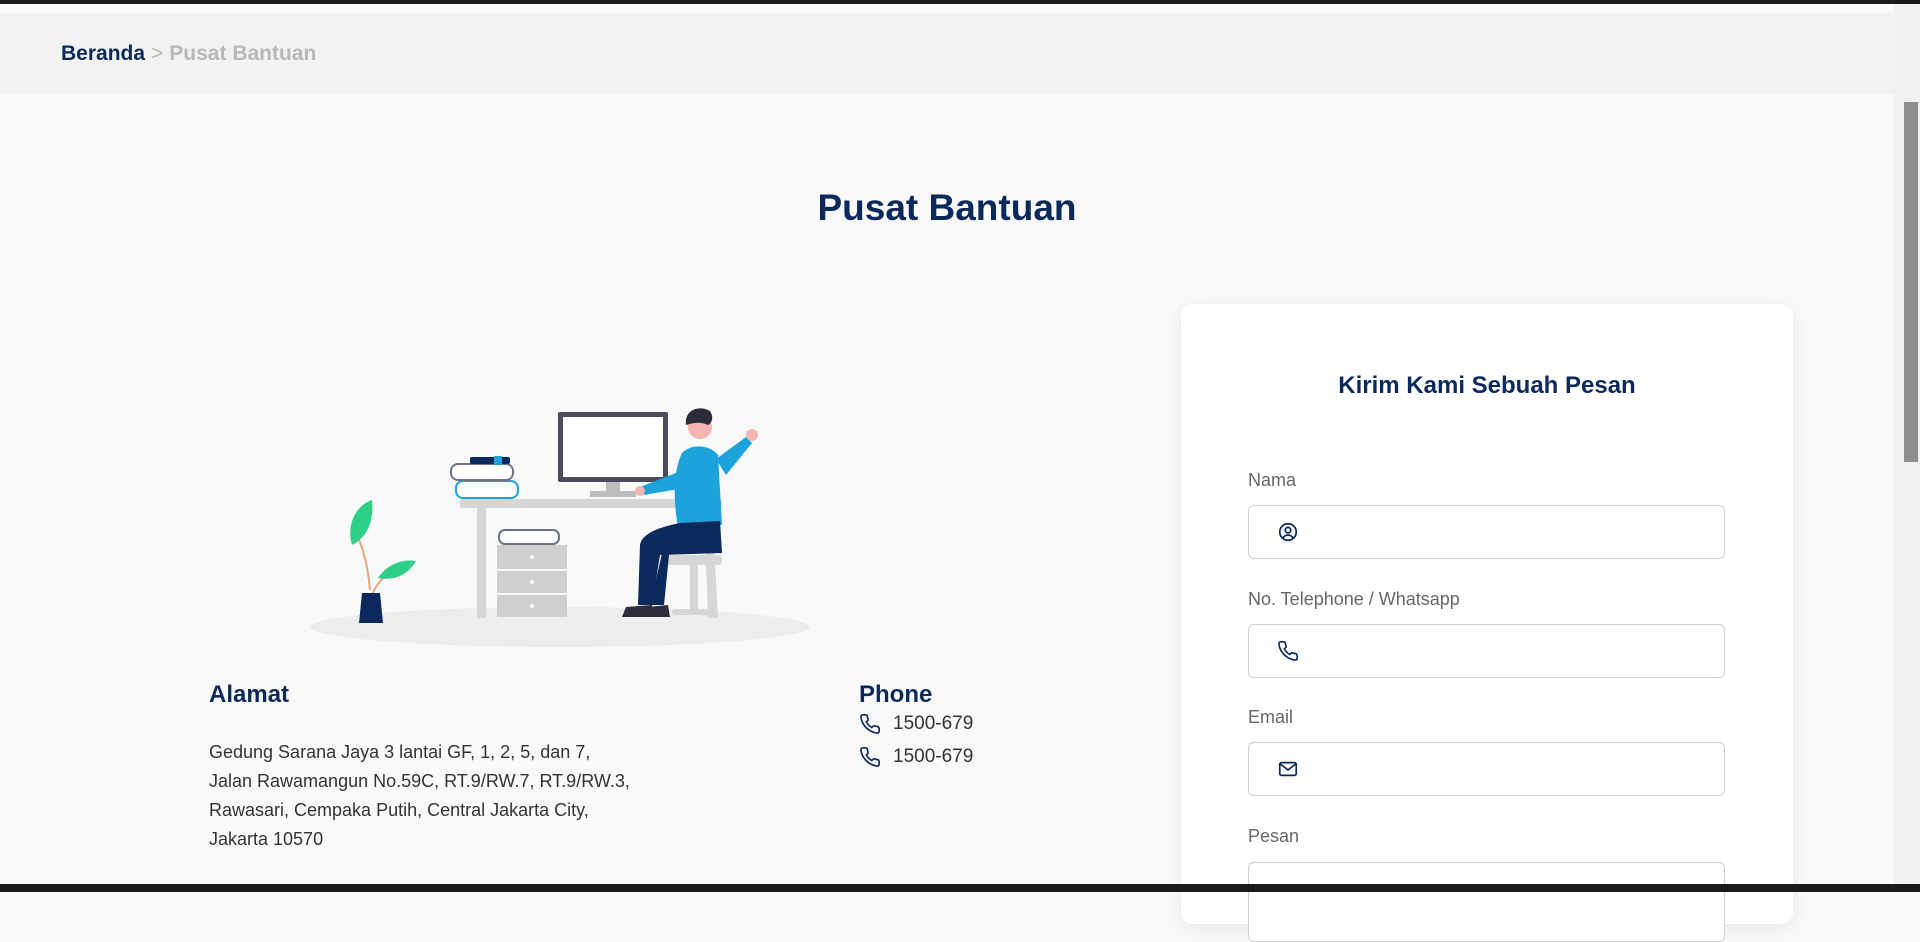 This screenshot has height=942, width=1920. I want to click on mail-icon, so click(1288, 769).